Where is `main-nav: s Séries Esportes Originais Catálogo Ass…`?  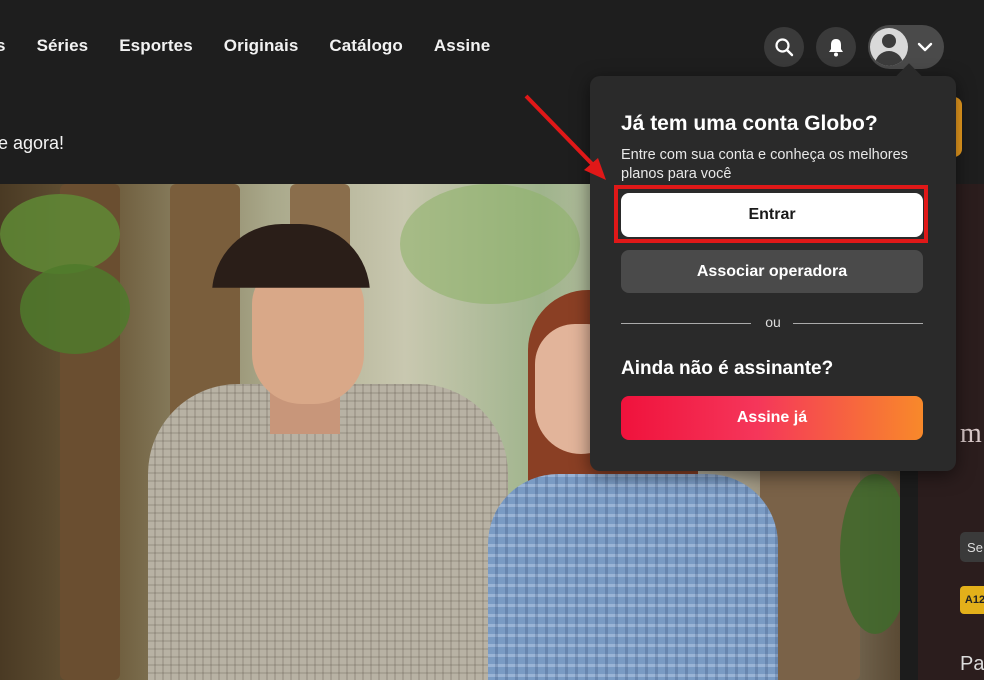
main-nav: s Séries Esportes Originais Catálogo Ass… is located at coordinates (260, 46).